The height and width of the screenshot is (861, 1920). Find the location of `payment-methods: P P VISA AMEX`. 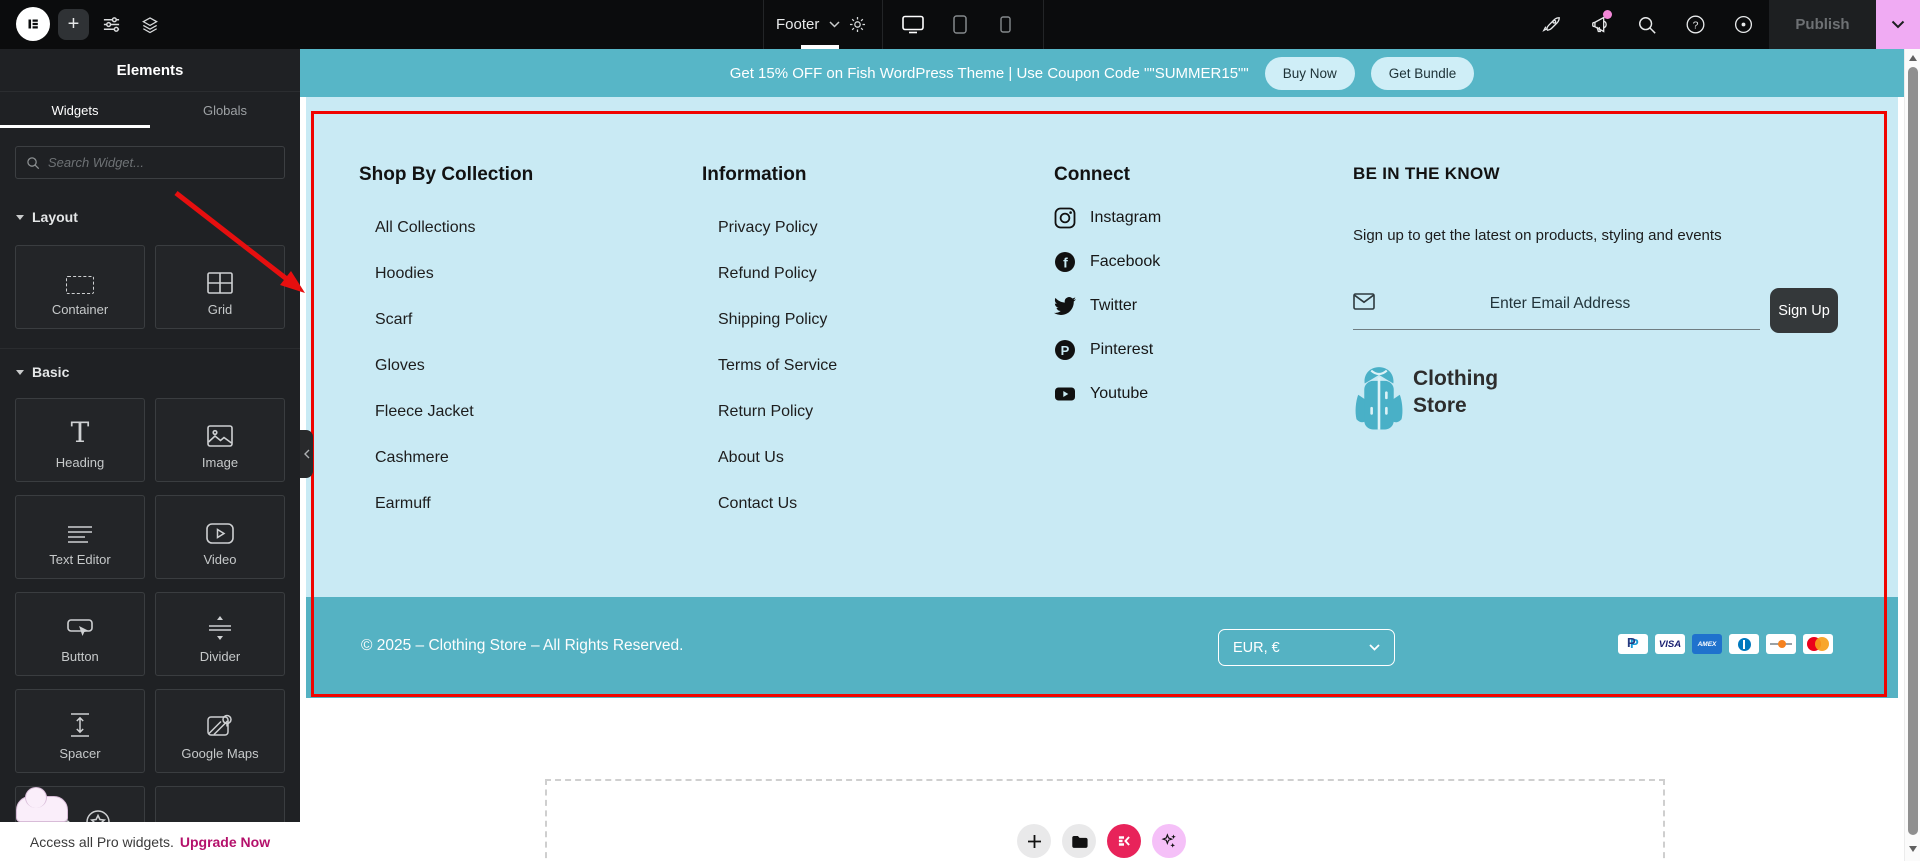

payment-methods: P P VISA AMEX is located at coordinates (1725, 644).